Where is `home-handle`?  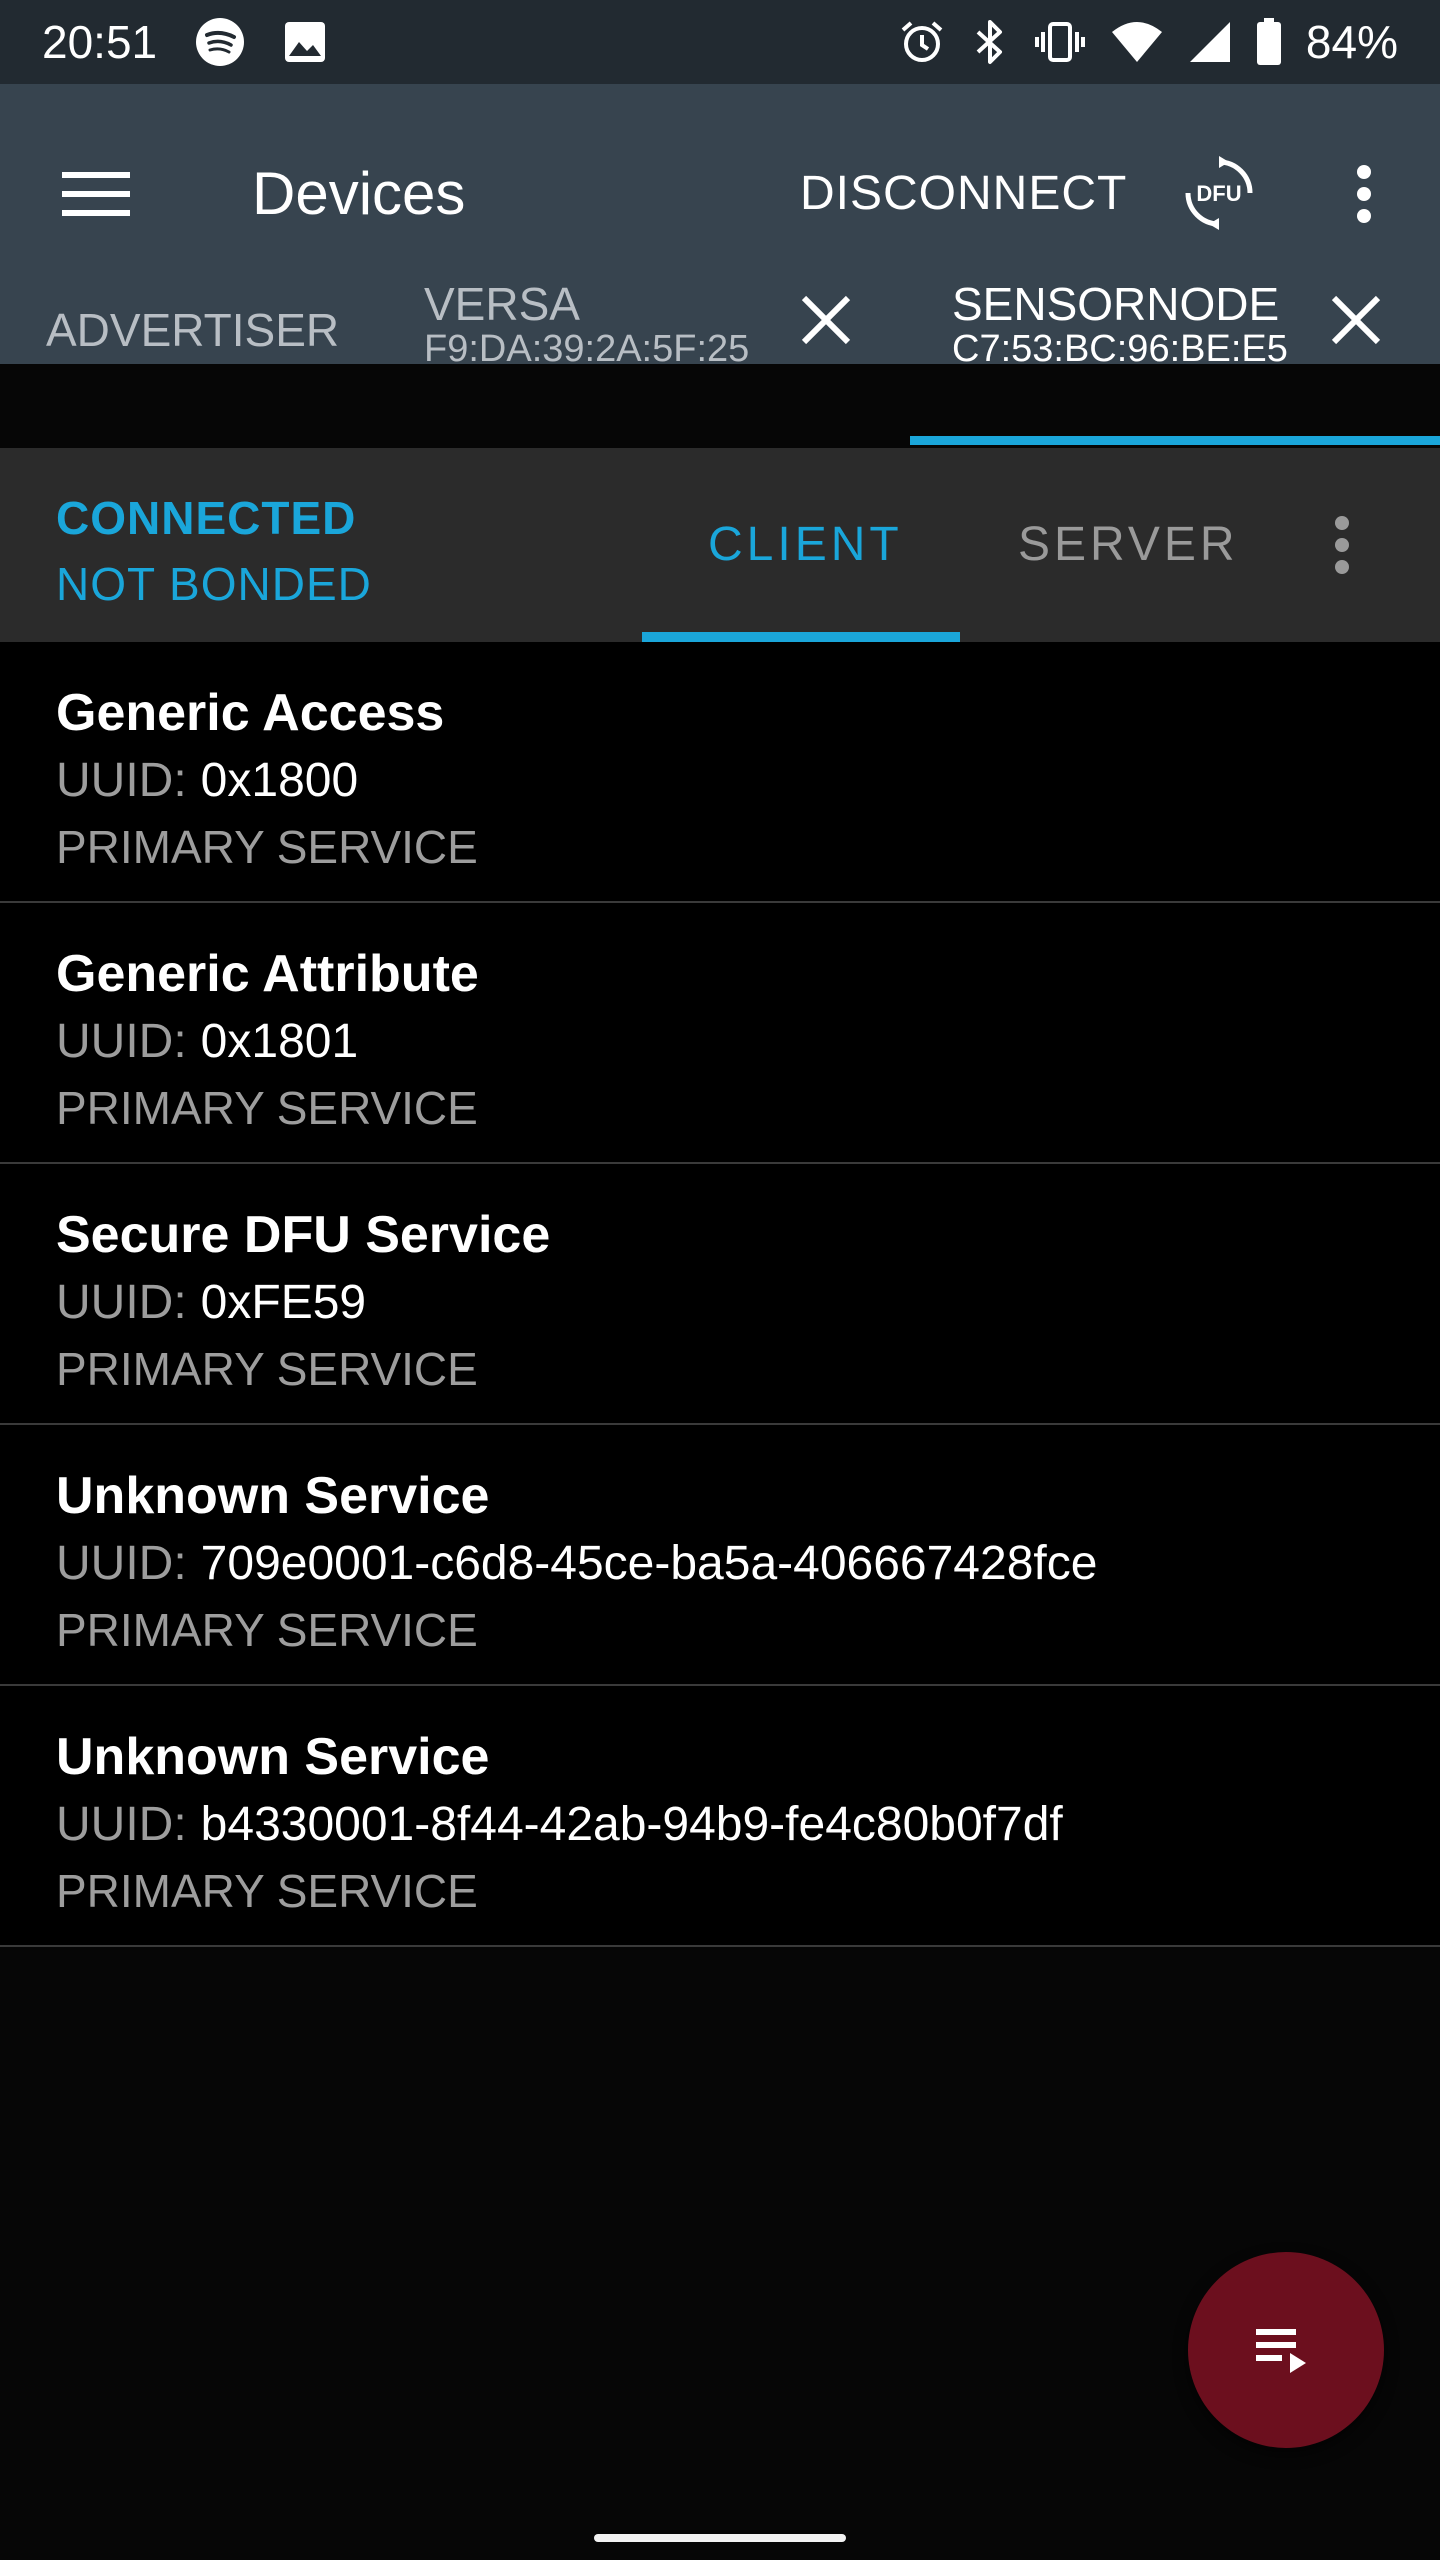
home-handle is located at coordinates (720, 2538).